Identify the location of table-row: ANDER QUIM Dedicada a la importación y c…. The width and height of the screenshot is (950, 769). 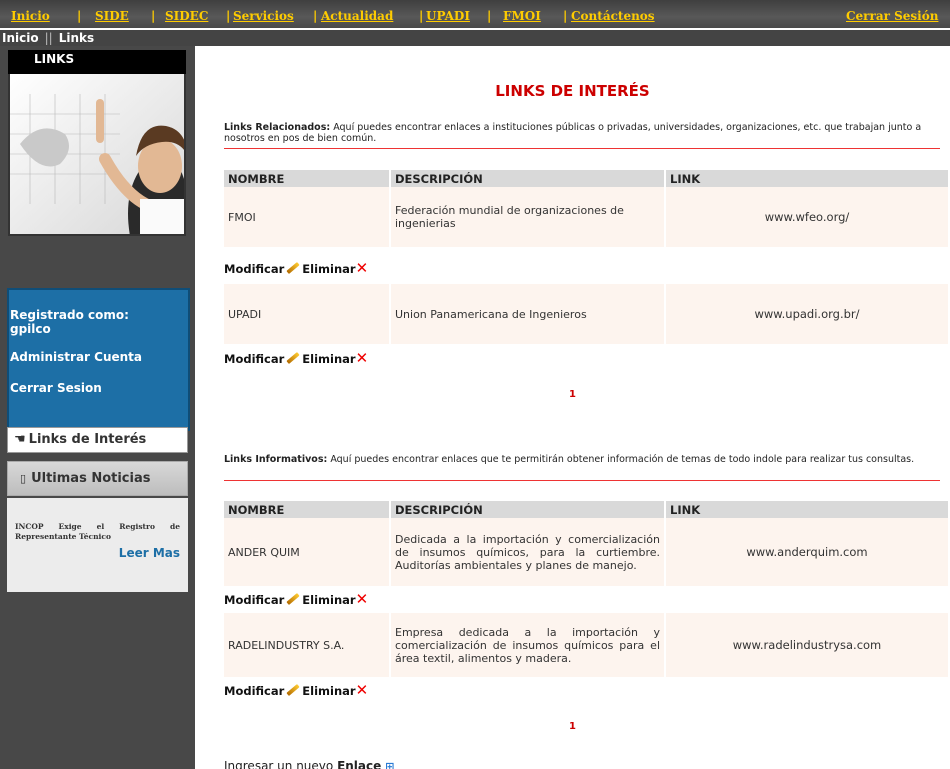
(586, 552).